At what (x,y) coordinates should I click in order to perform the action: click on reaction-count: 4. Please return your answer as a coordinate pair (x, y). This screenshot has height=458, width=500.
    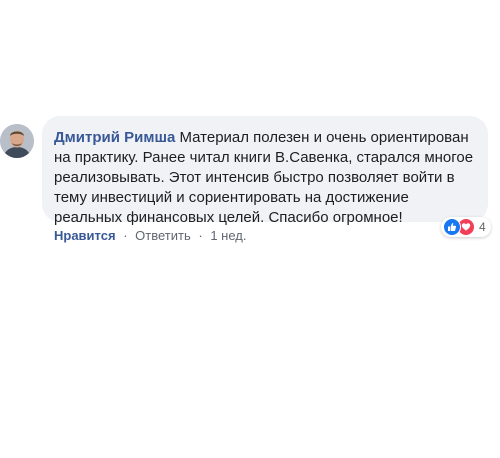
    Looking at the image, I should click on (482, 227).